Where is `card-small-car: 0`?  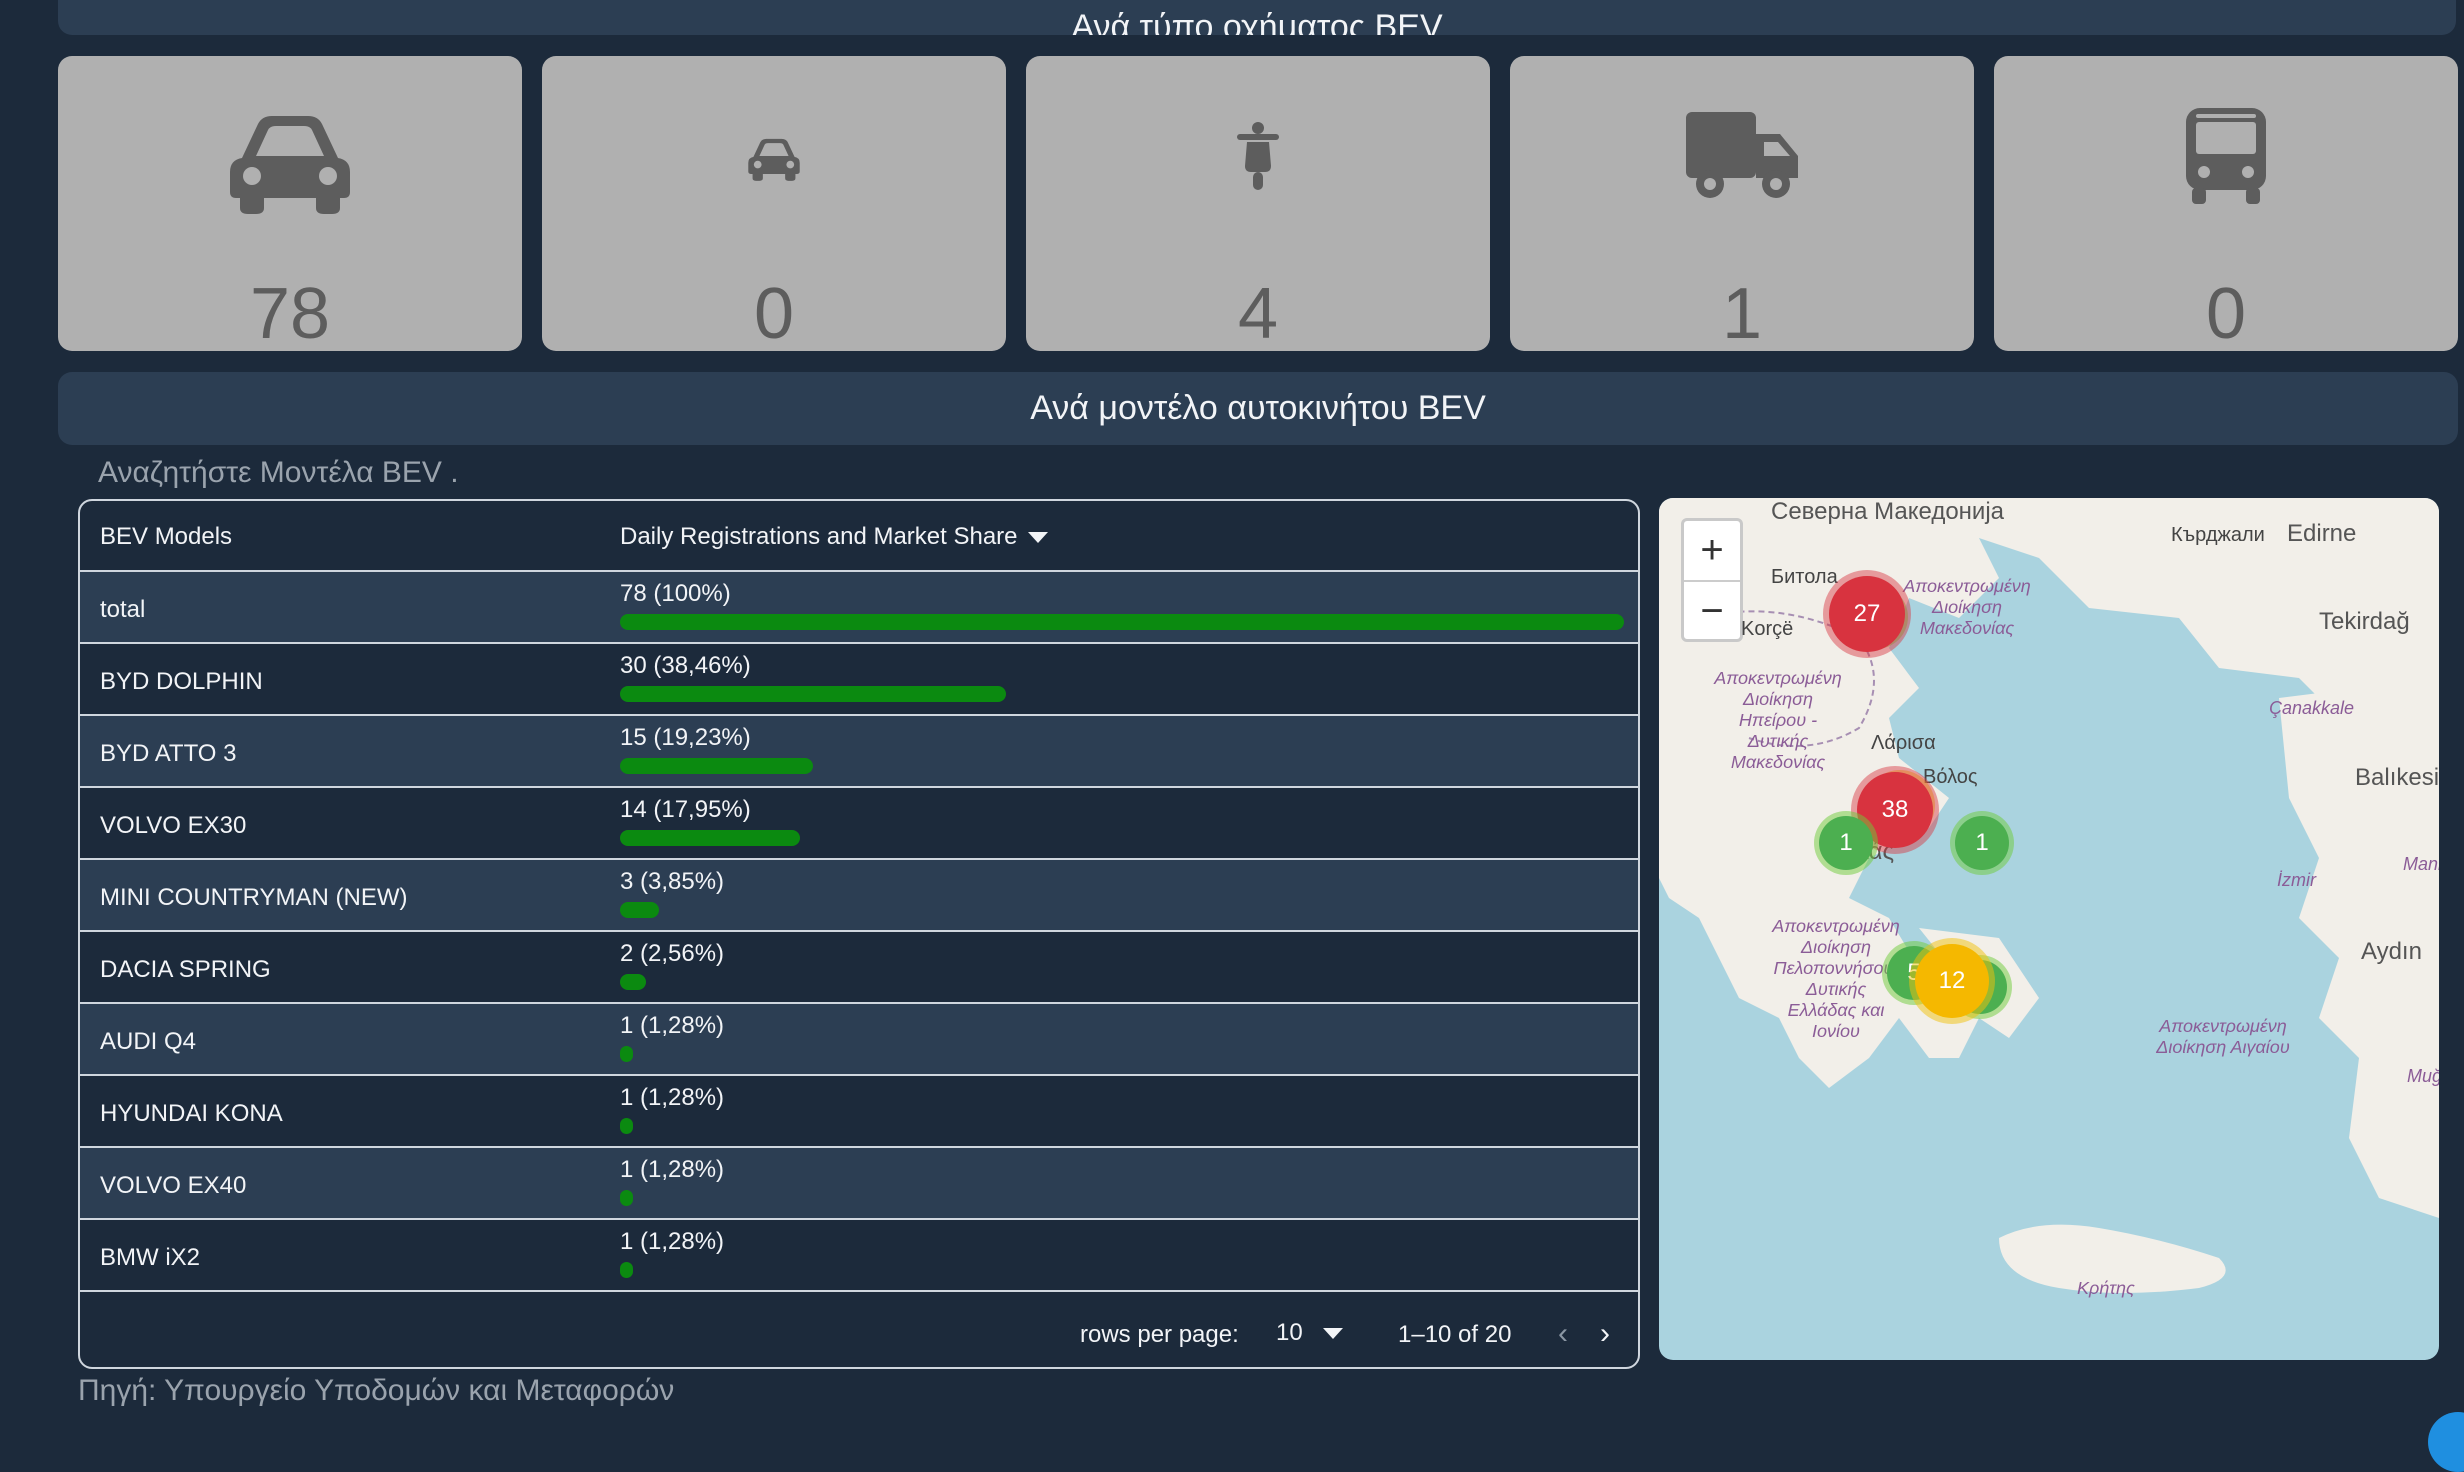
card-small-car: 0 is located at coordinates (774, 203).